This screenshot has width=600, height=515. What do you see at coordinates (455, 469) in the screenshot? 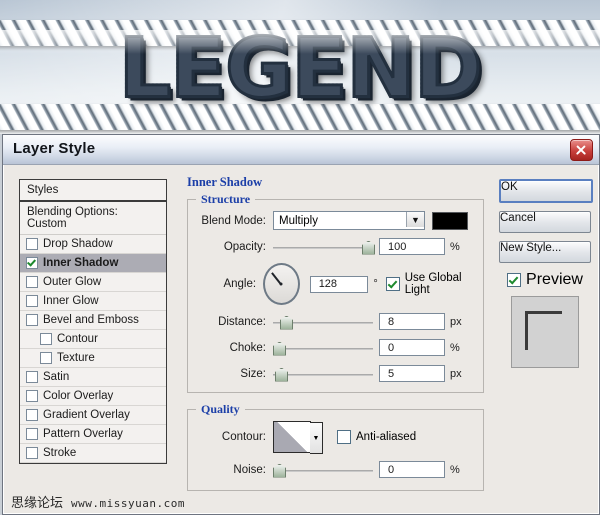
I see `noise-unit: %` at bounding box center [455, 469].